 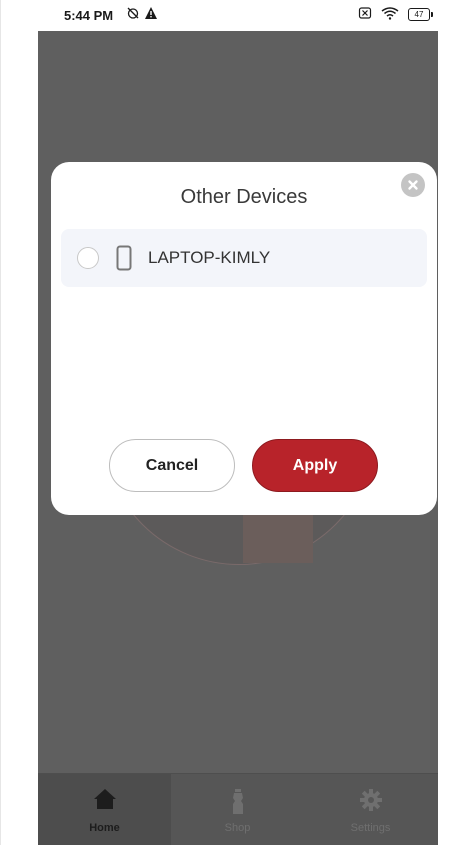 What do you see at coordinates (209, 257) in the screenshot?
I see `device-name: LAPTOP-KIMLY` at bounding box center [209, 257].